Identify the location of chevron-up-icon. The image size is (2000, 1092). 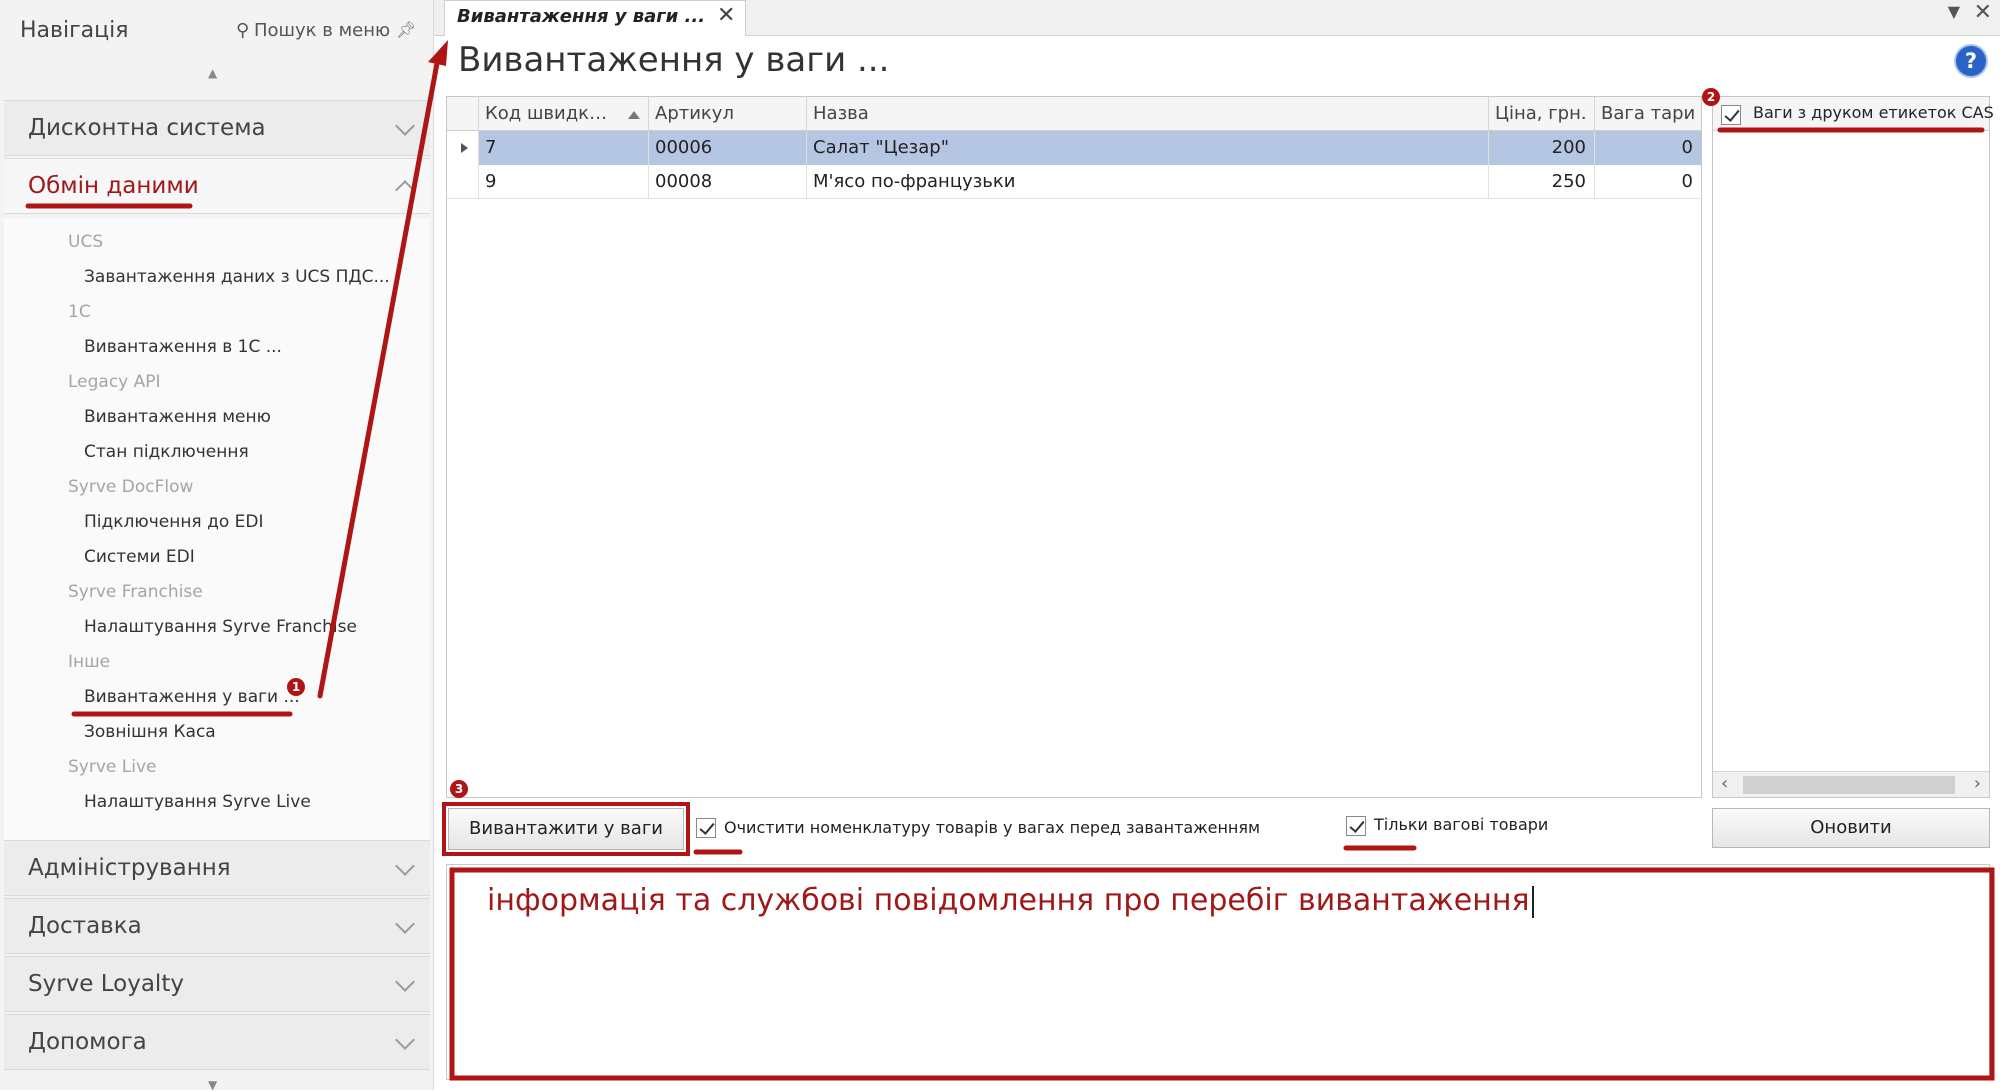
(405, 190).